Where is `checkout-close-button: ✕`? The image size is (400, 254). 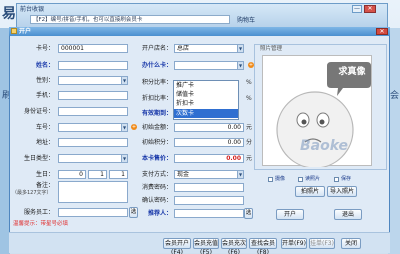 checkout-close-button: ✕ is located at coordinates (370, 9).